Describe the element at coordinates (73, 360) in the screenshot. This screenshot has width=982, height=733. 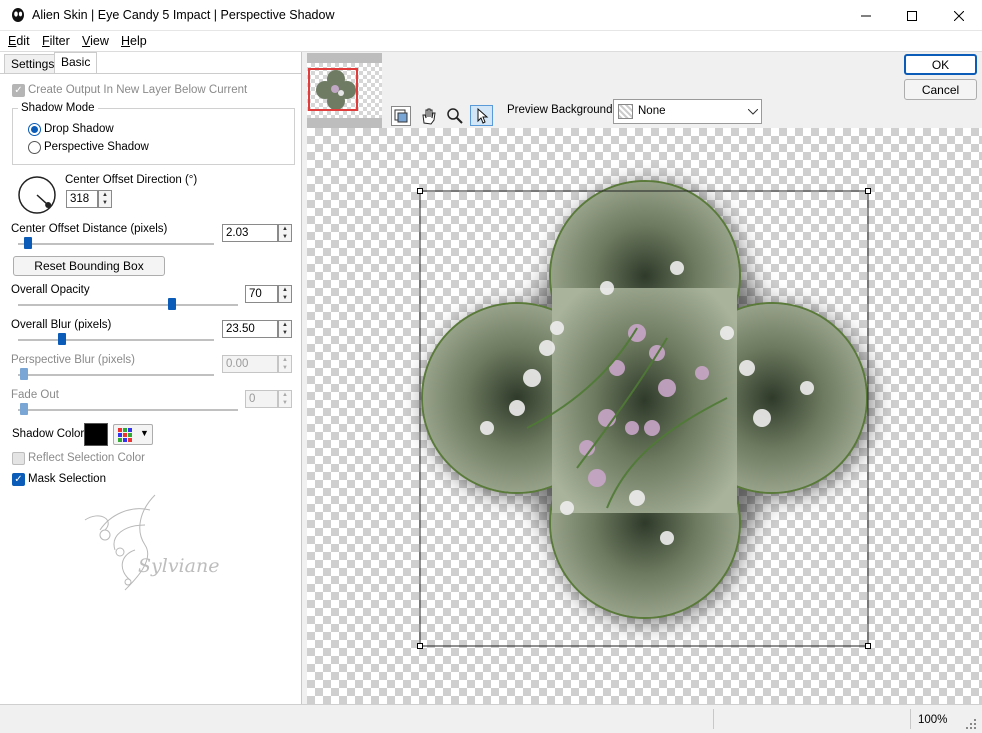
I see `perspective-blur-label: Perspective Blur (pixels)` at that location.